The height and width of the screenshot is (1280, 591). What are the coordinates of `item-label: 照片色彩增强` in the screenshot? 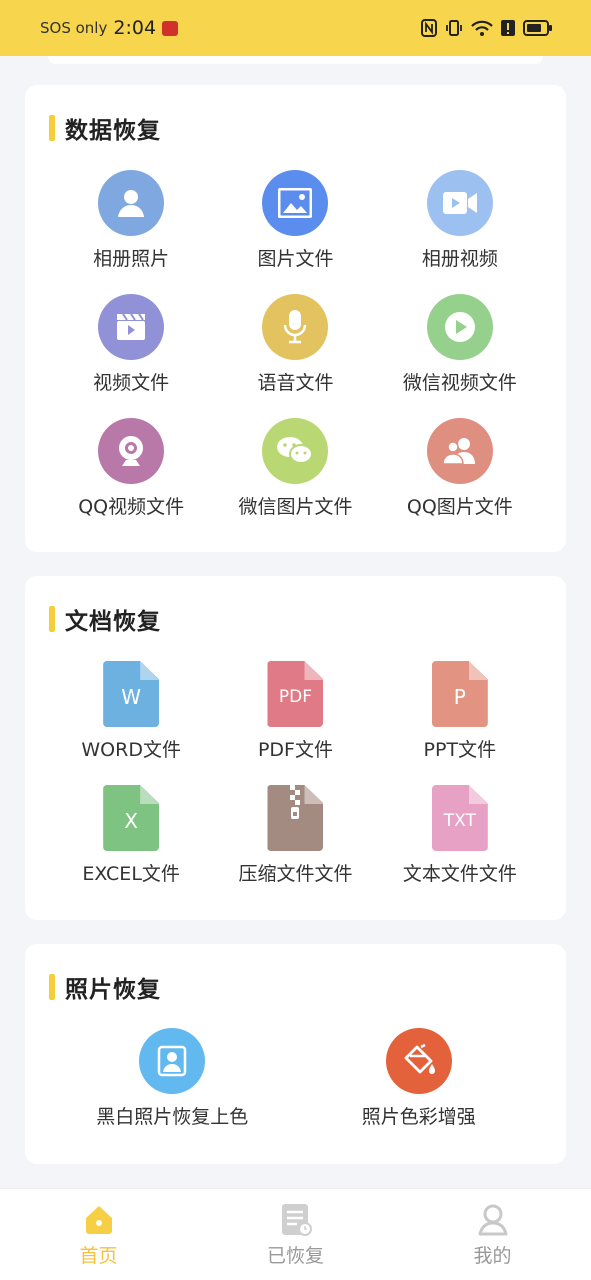 It's located at (418, 1117).